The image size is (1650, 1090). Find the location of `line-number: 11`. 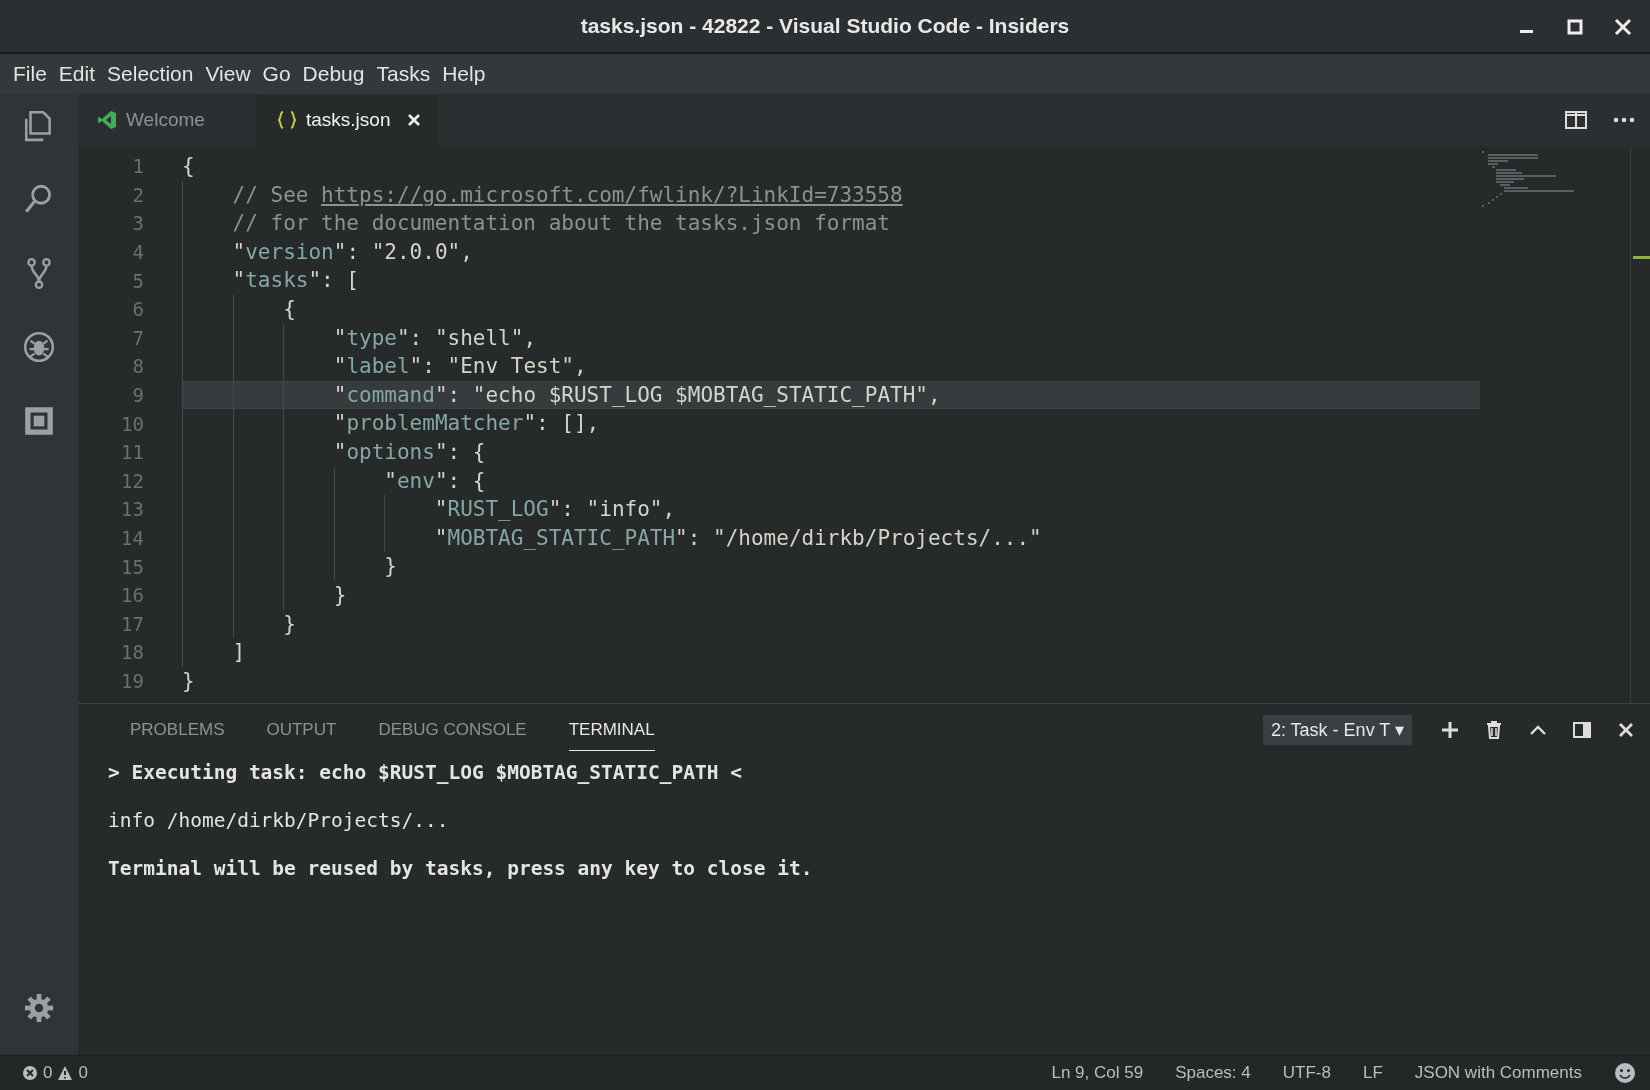

line-number: 11 is located at coordinates (132, 452).